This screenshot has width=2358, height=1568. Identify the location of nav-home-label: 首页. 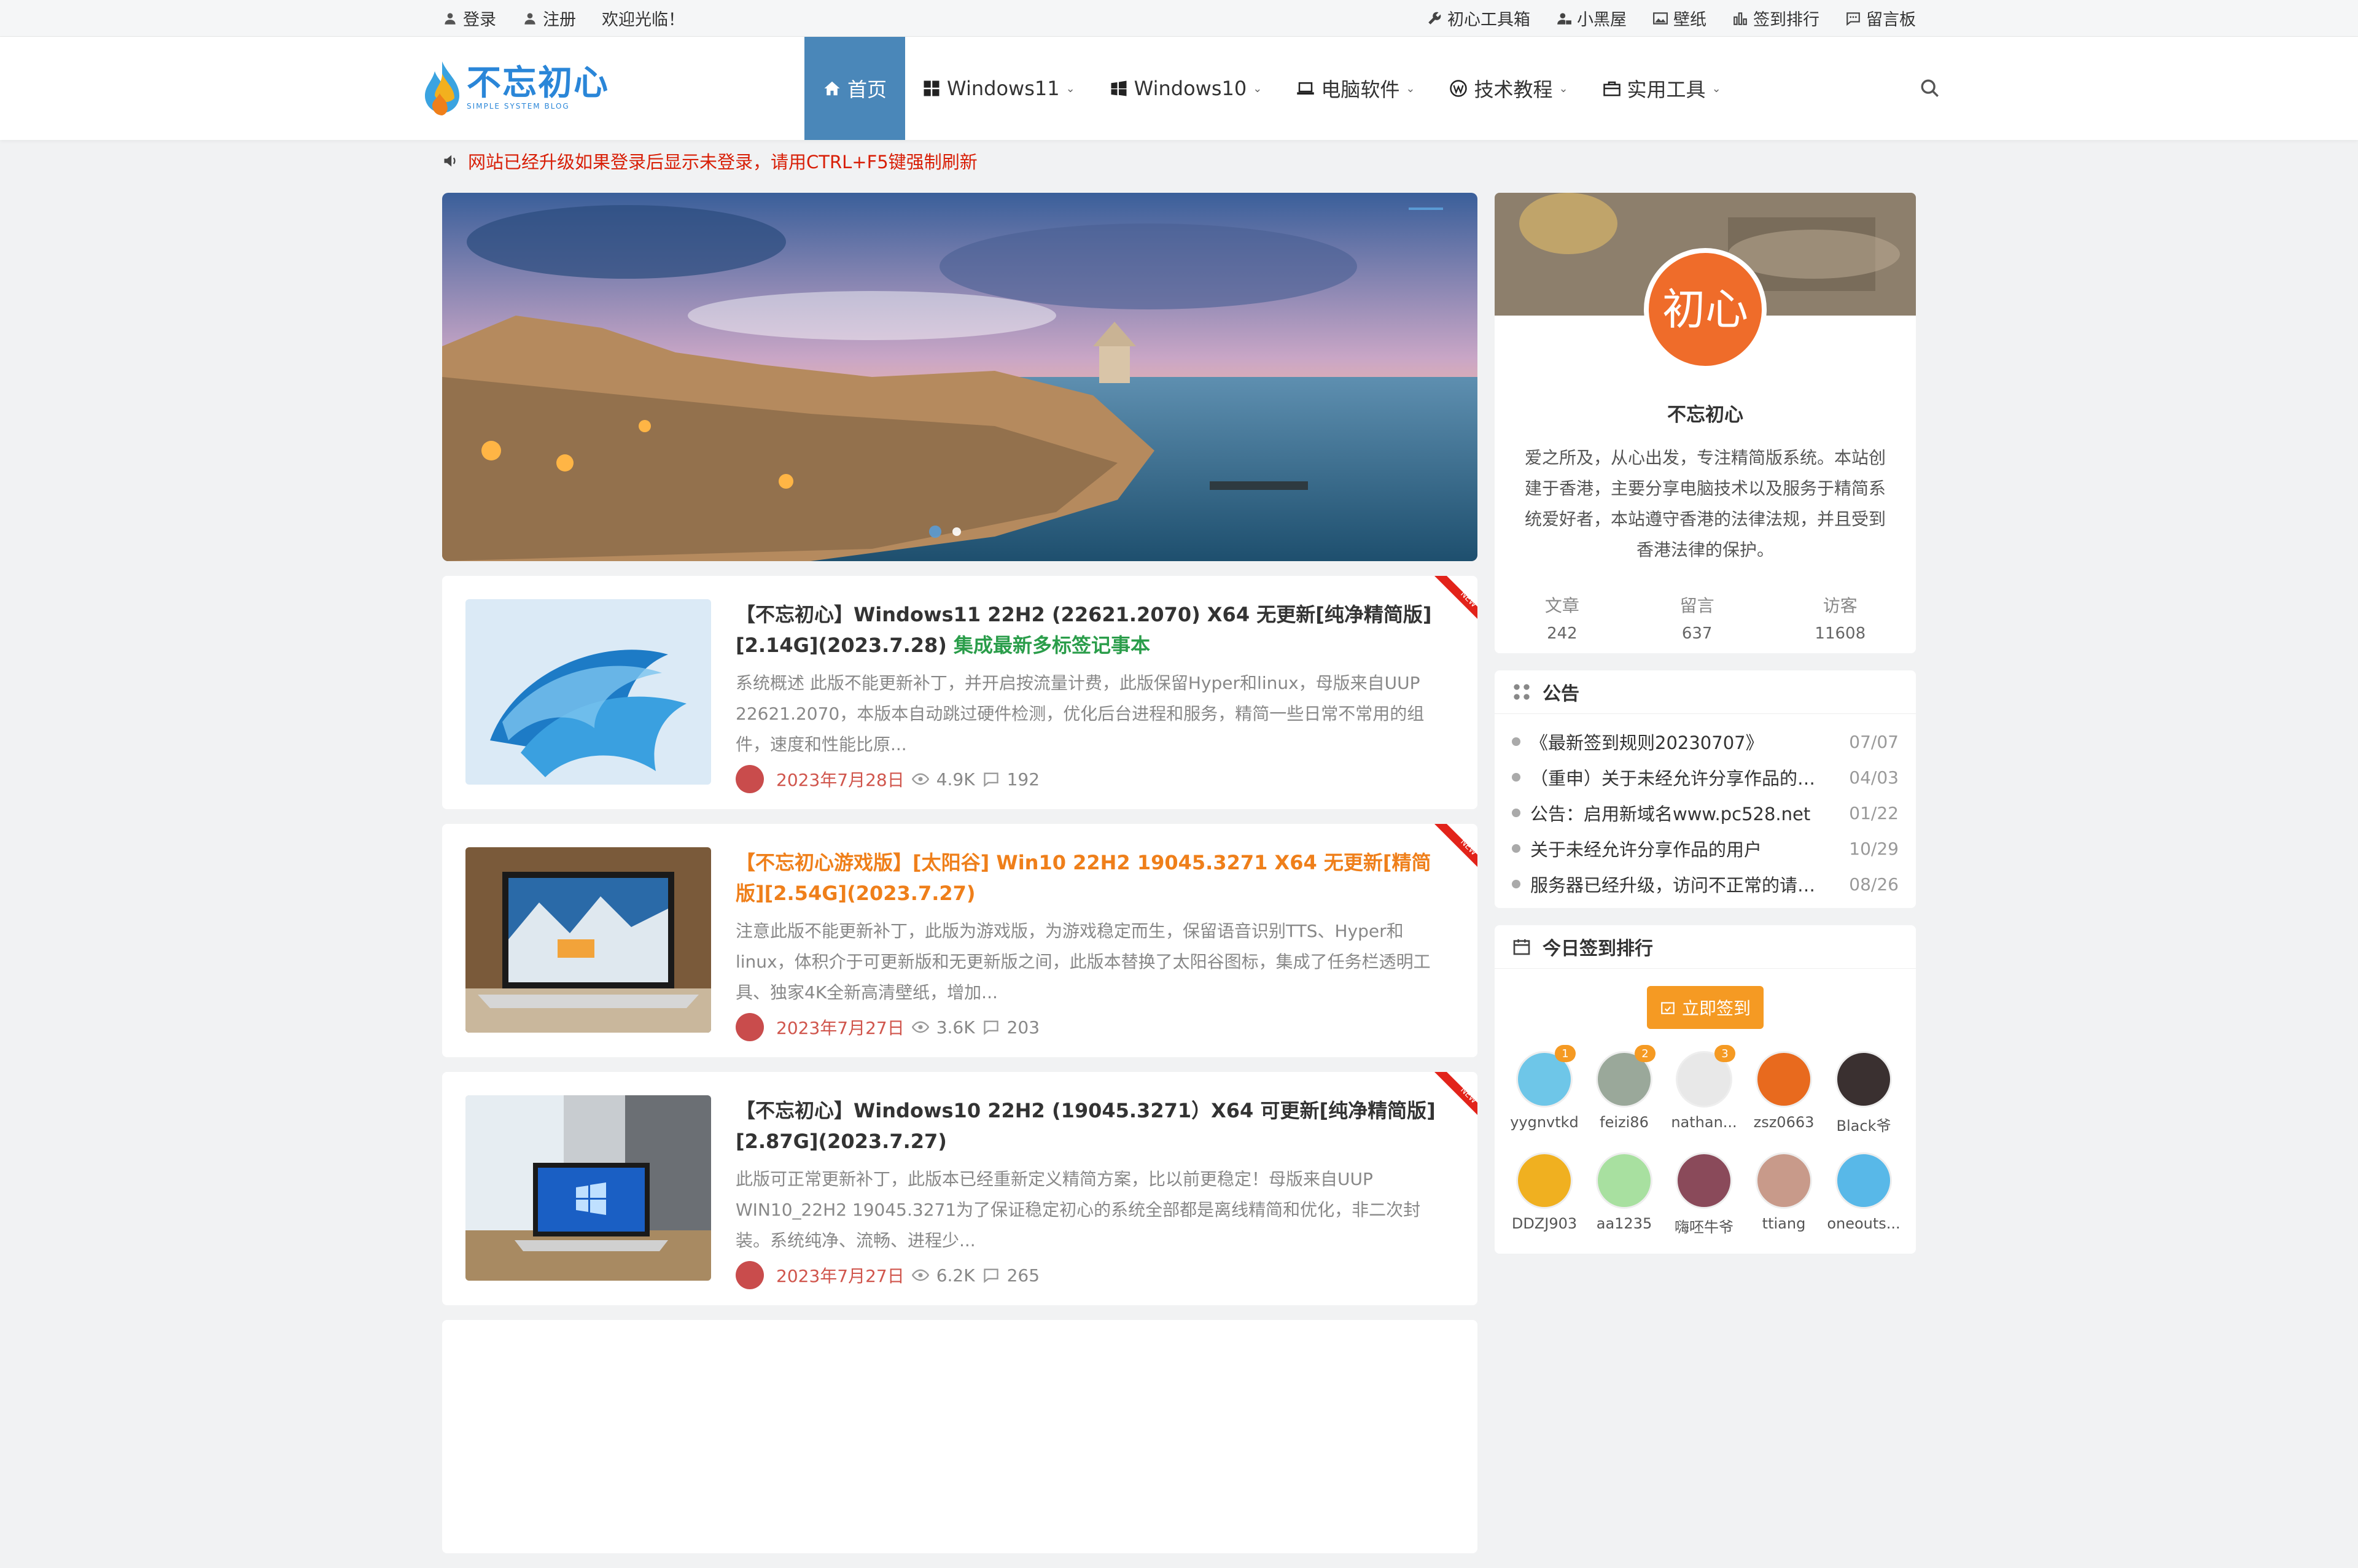
(867, 90).